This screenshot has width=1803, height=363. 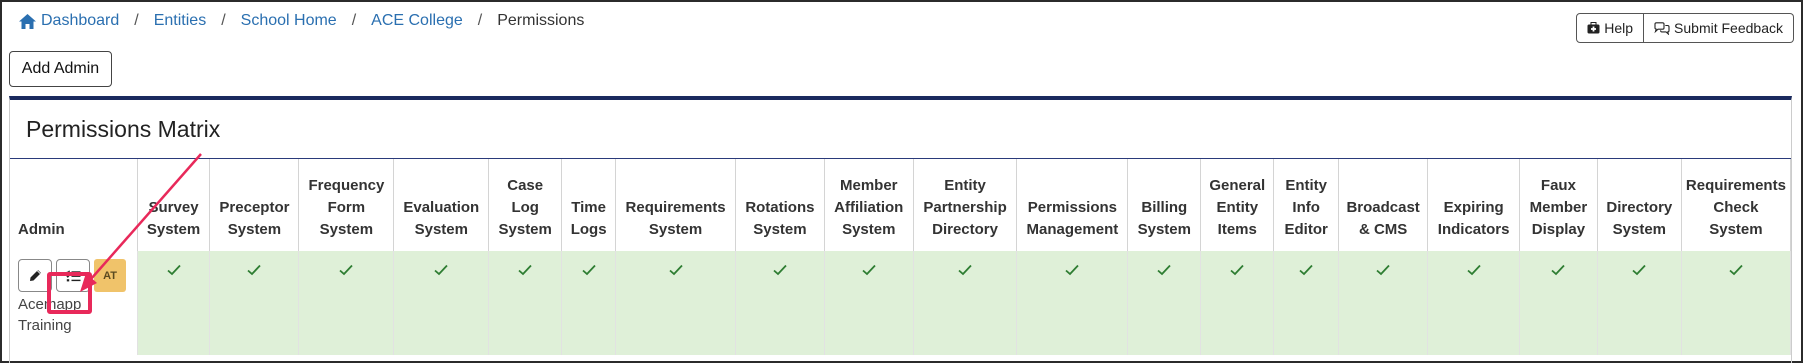 I want to click on first-aid-kit-icon, so click(x=1593, y=28).